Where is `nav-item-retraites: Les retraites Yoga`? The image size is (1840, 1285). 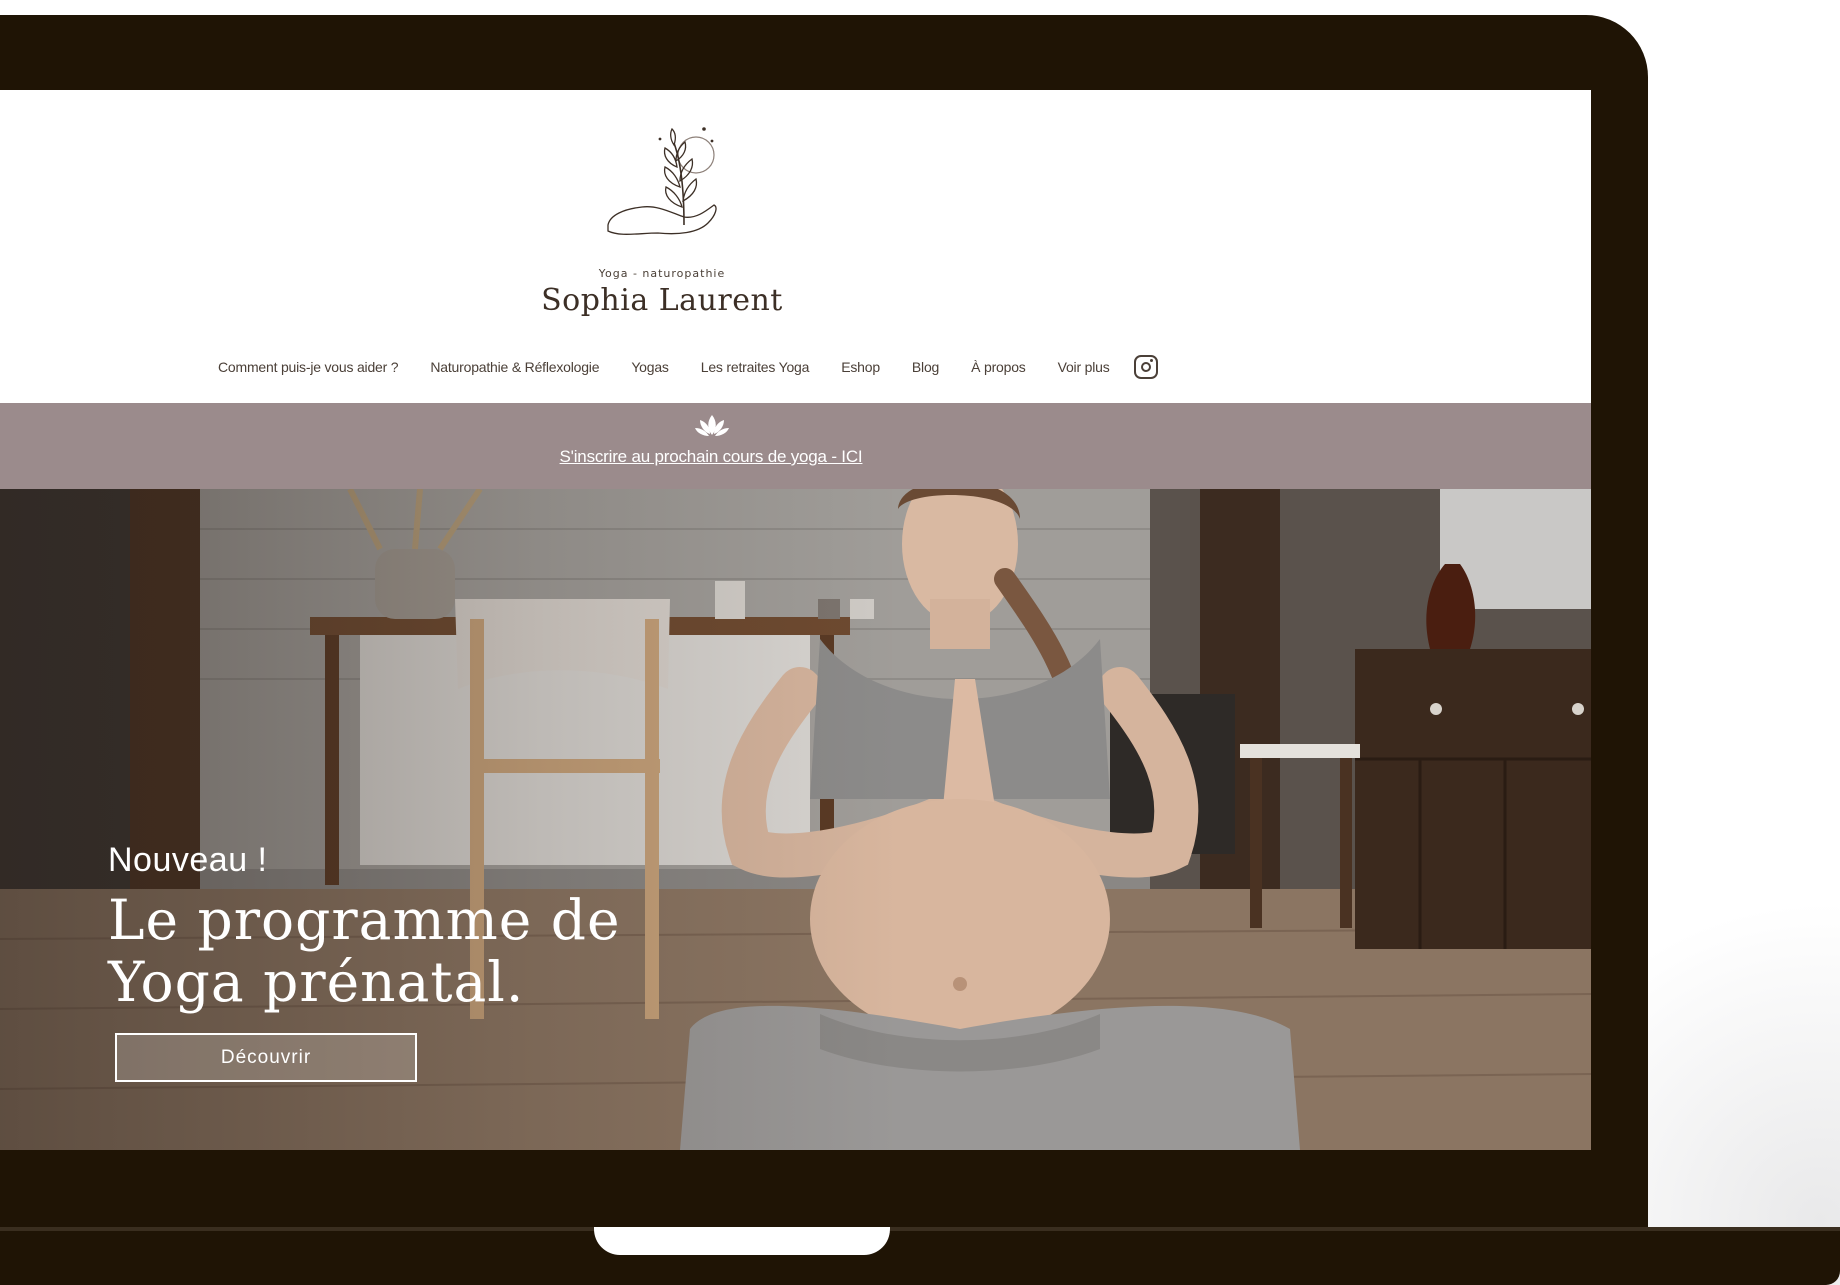 nav-item-retraites: Les retraites Yoga is located at coordinates (755, 367).